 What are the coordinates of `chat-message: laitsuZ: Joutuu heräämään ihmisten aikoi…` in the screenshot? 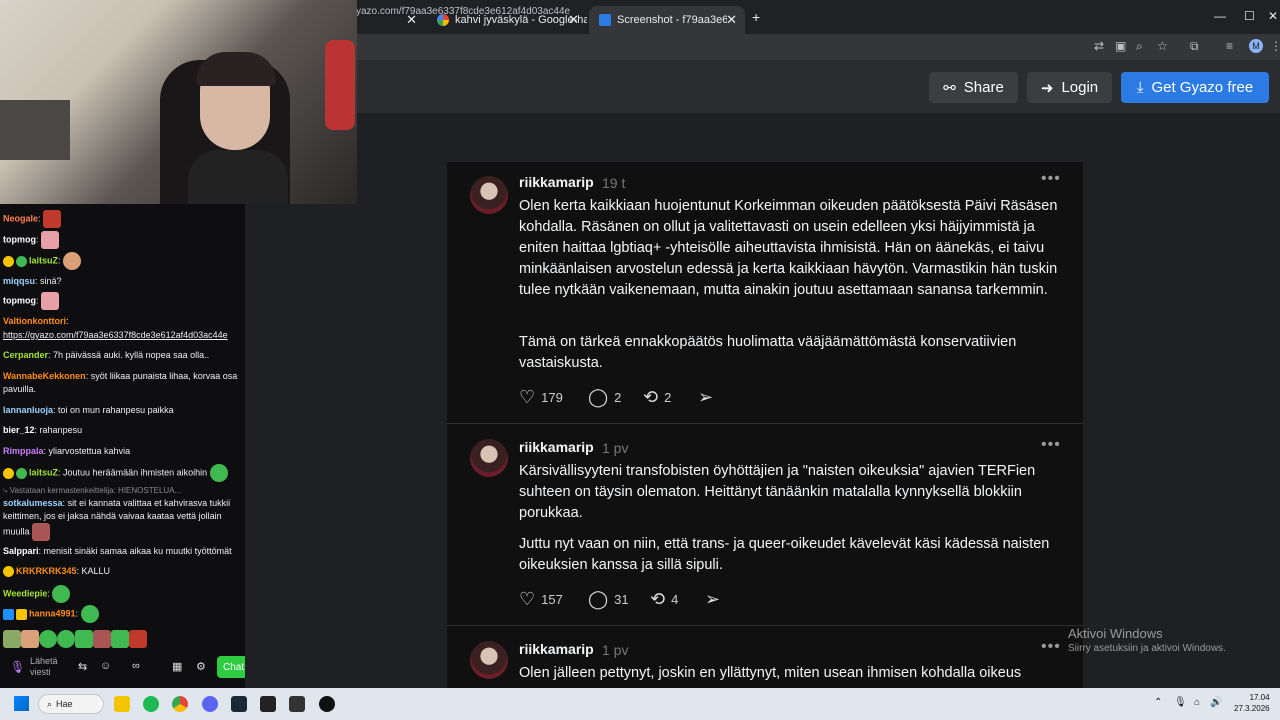 It's located at (123, 473).